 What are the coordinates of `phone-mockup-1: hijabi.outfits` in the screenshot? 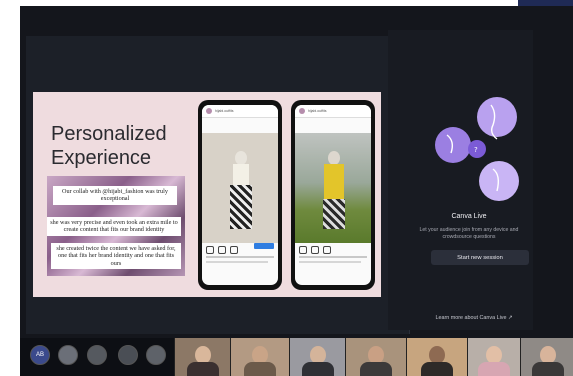 It's located at (240, 195).